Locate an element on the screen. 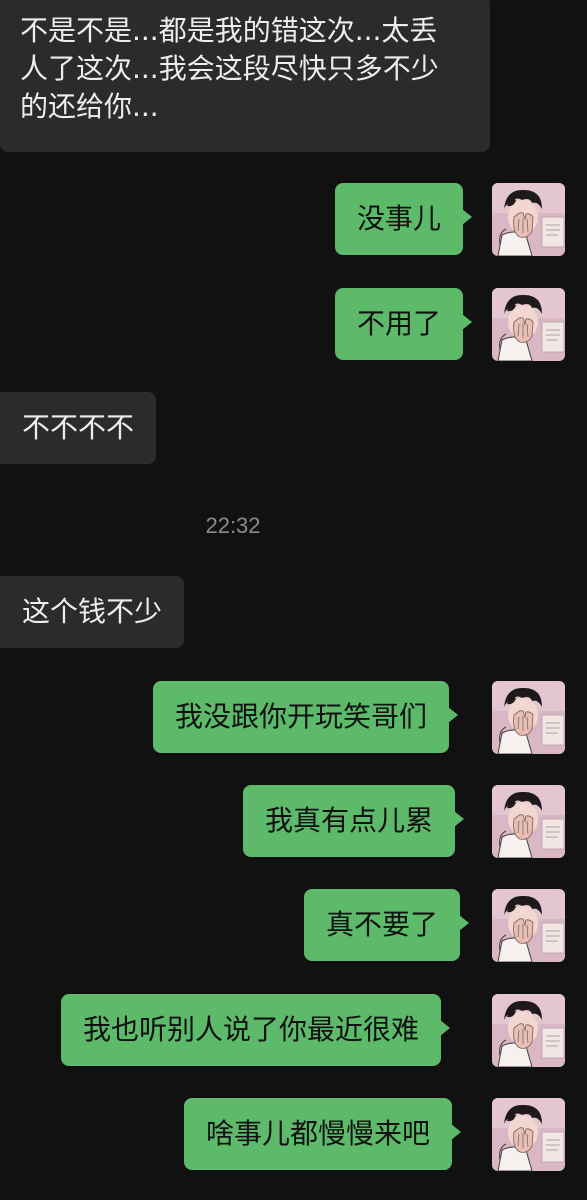  outgoing-message: 真不要了 is located at coordinates (387, 925).